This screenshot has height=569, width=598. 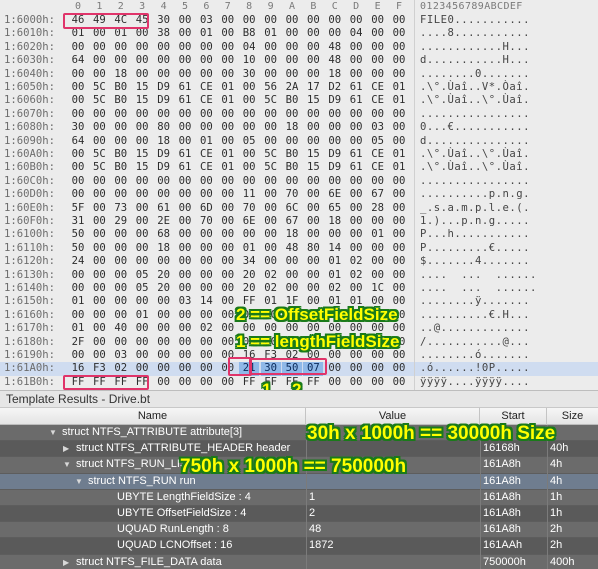 I want to click on hex-byte: 48, so click(x=292, y=248).